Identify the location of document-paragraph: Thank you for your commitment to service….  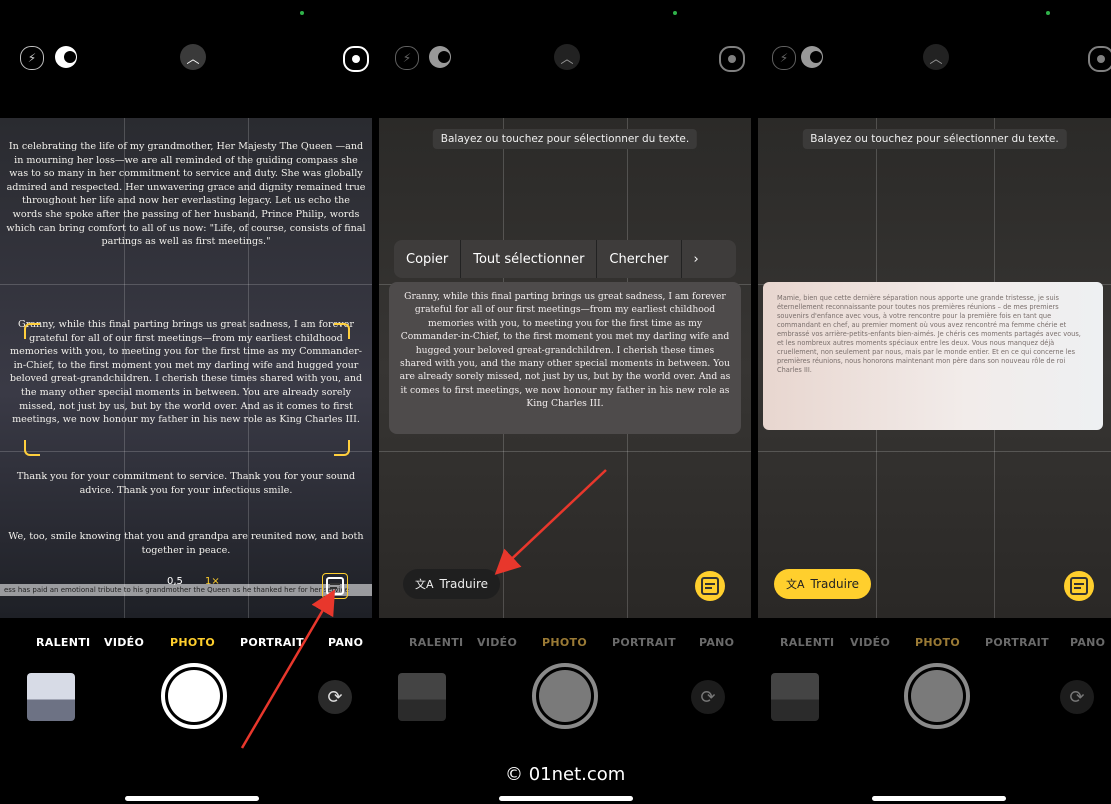
(186, 483).